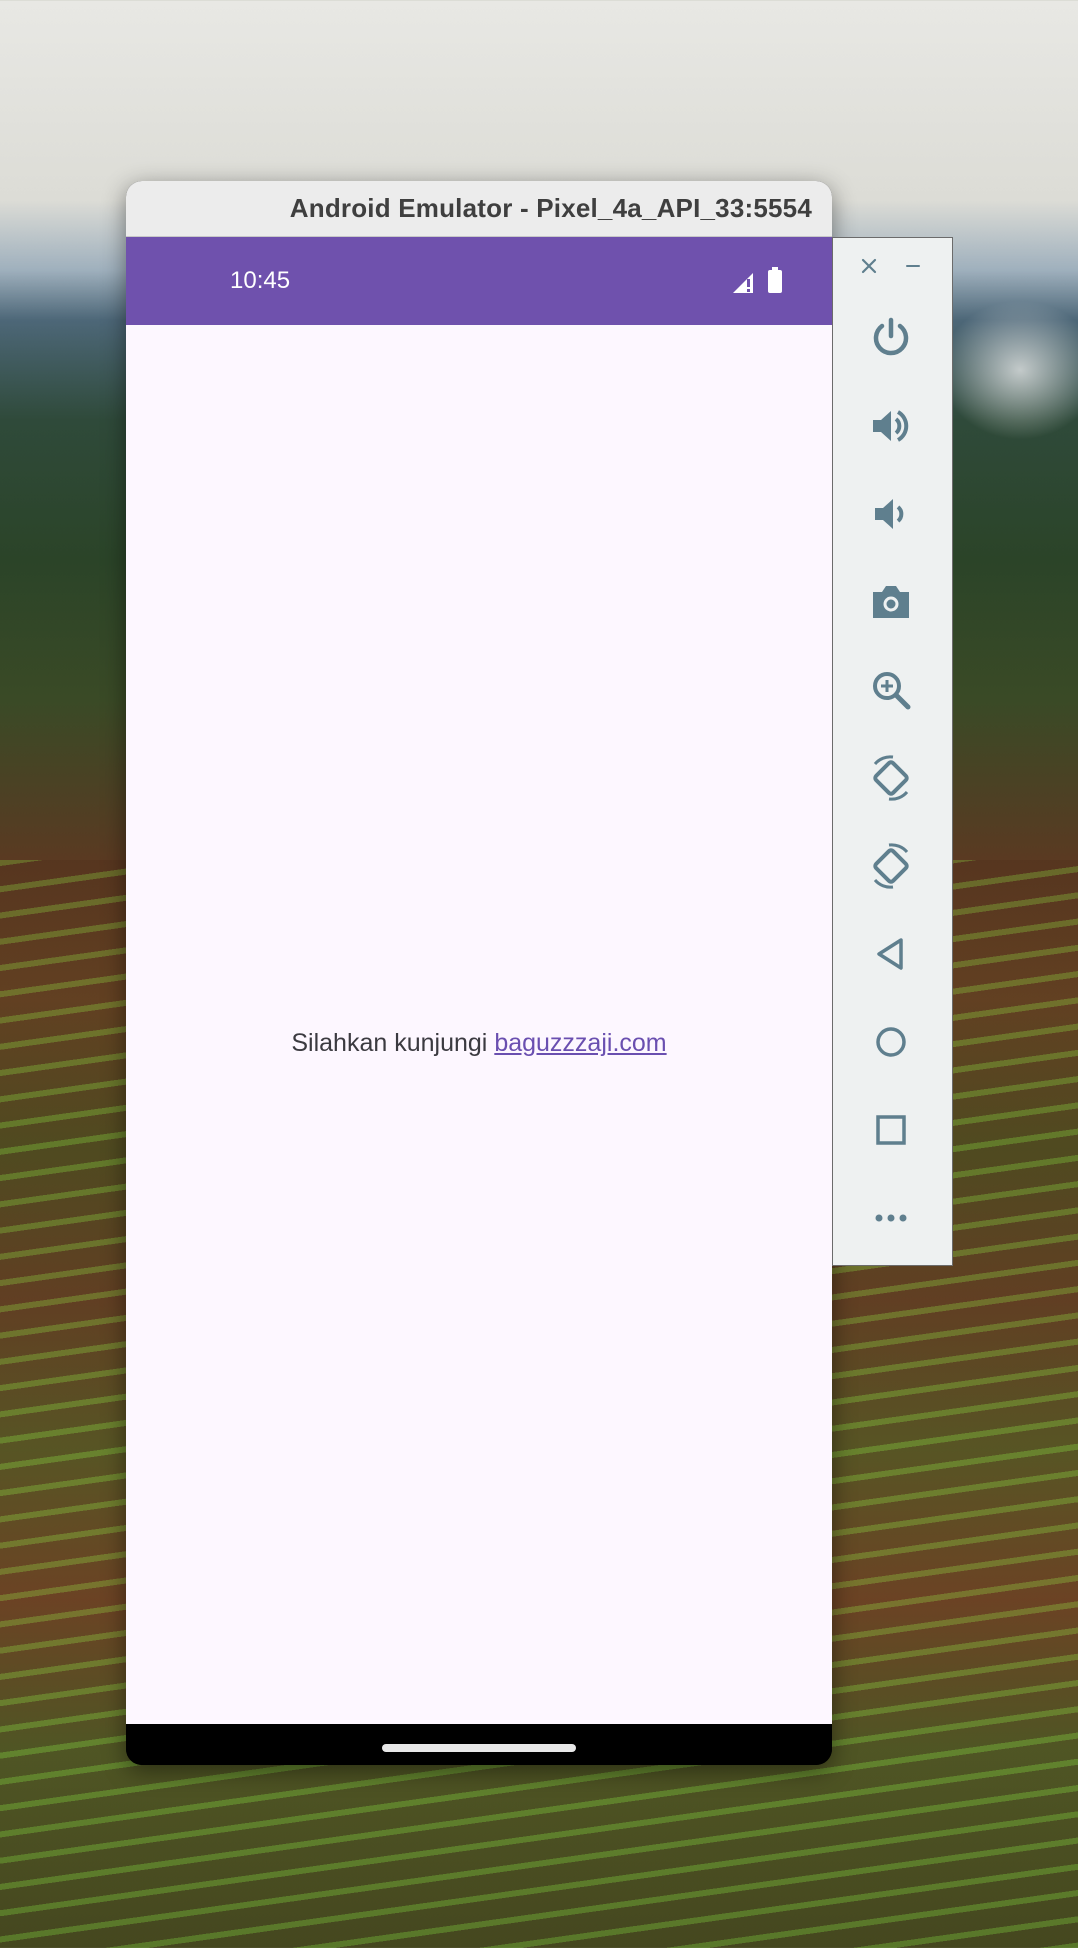 This screenshot has height=1948, width=1078. I want to click on power-button, so click(891, 338).